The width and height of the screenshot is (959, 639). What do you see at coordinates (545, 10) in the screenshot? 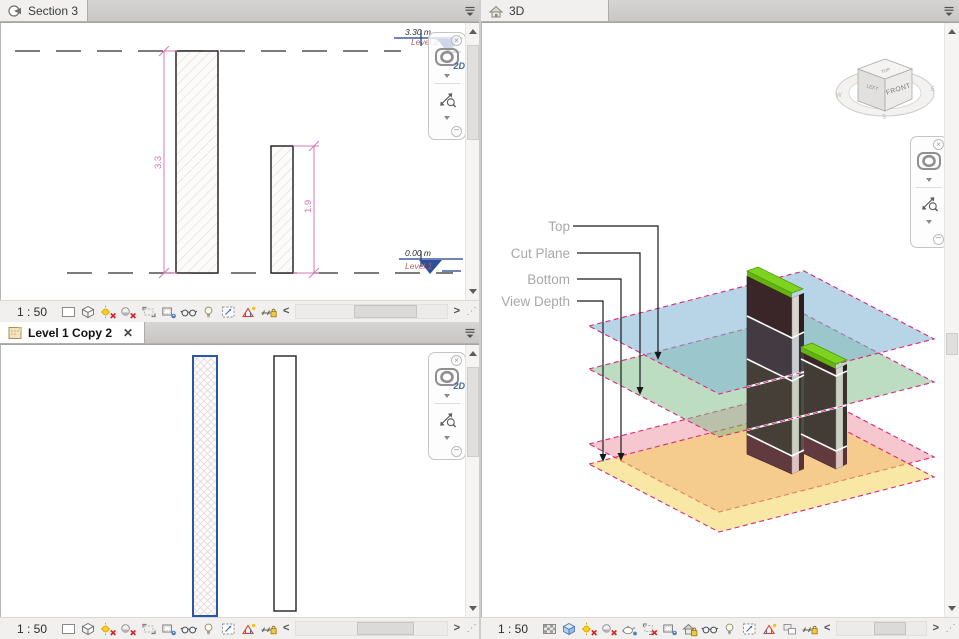
I see `tab-3d: 3D` at bounding box center [545, 10].